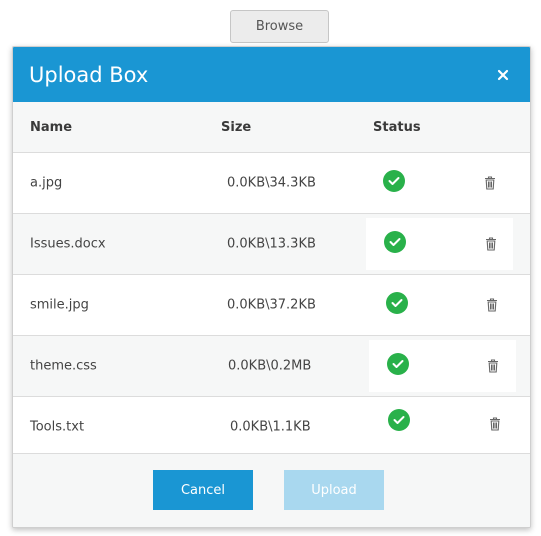 The width and height of the screenshot is (541, 536). I want to click on file-name: Tools.txt, so click(57, 427).